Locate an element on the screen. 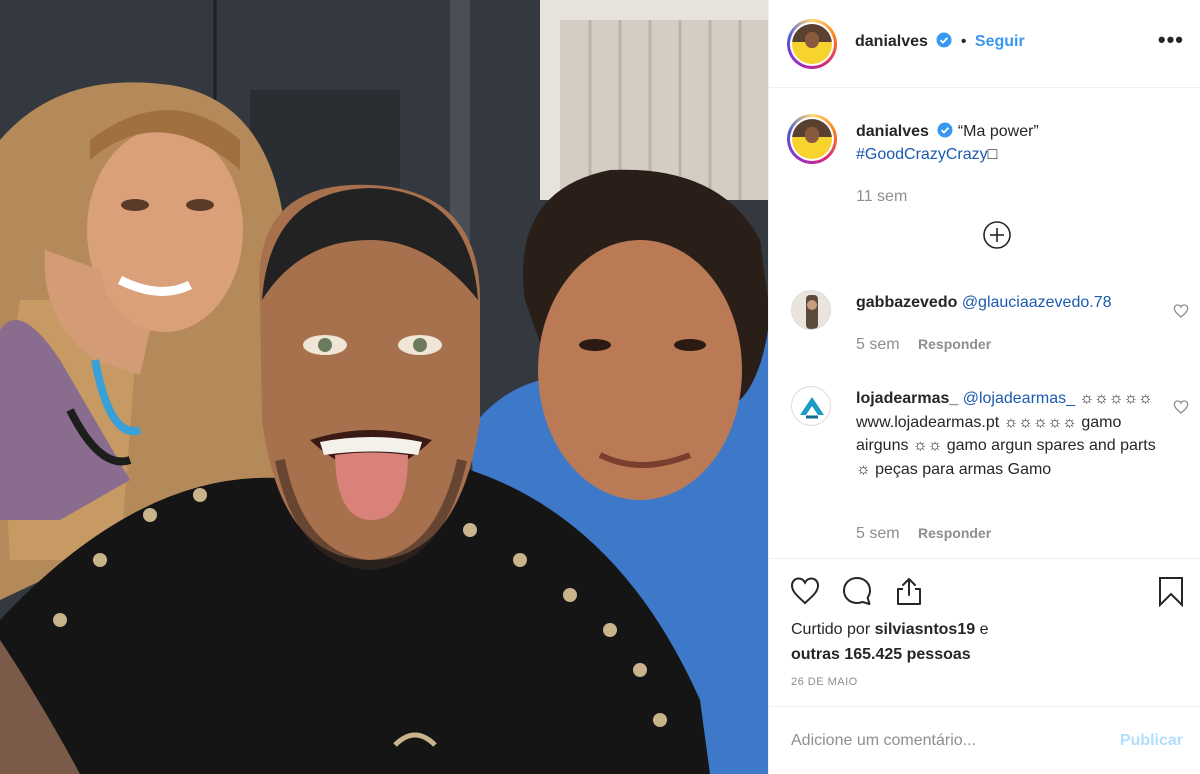 The width and height of the screenshot is (1200, 774). comment-icon is located at coordinates (857, 591).